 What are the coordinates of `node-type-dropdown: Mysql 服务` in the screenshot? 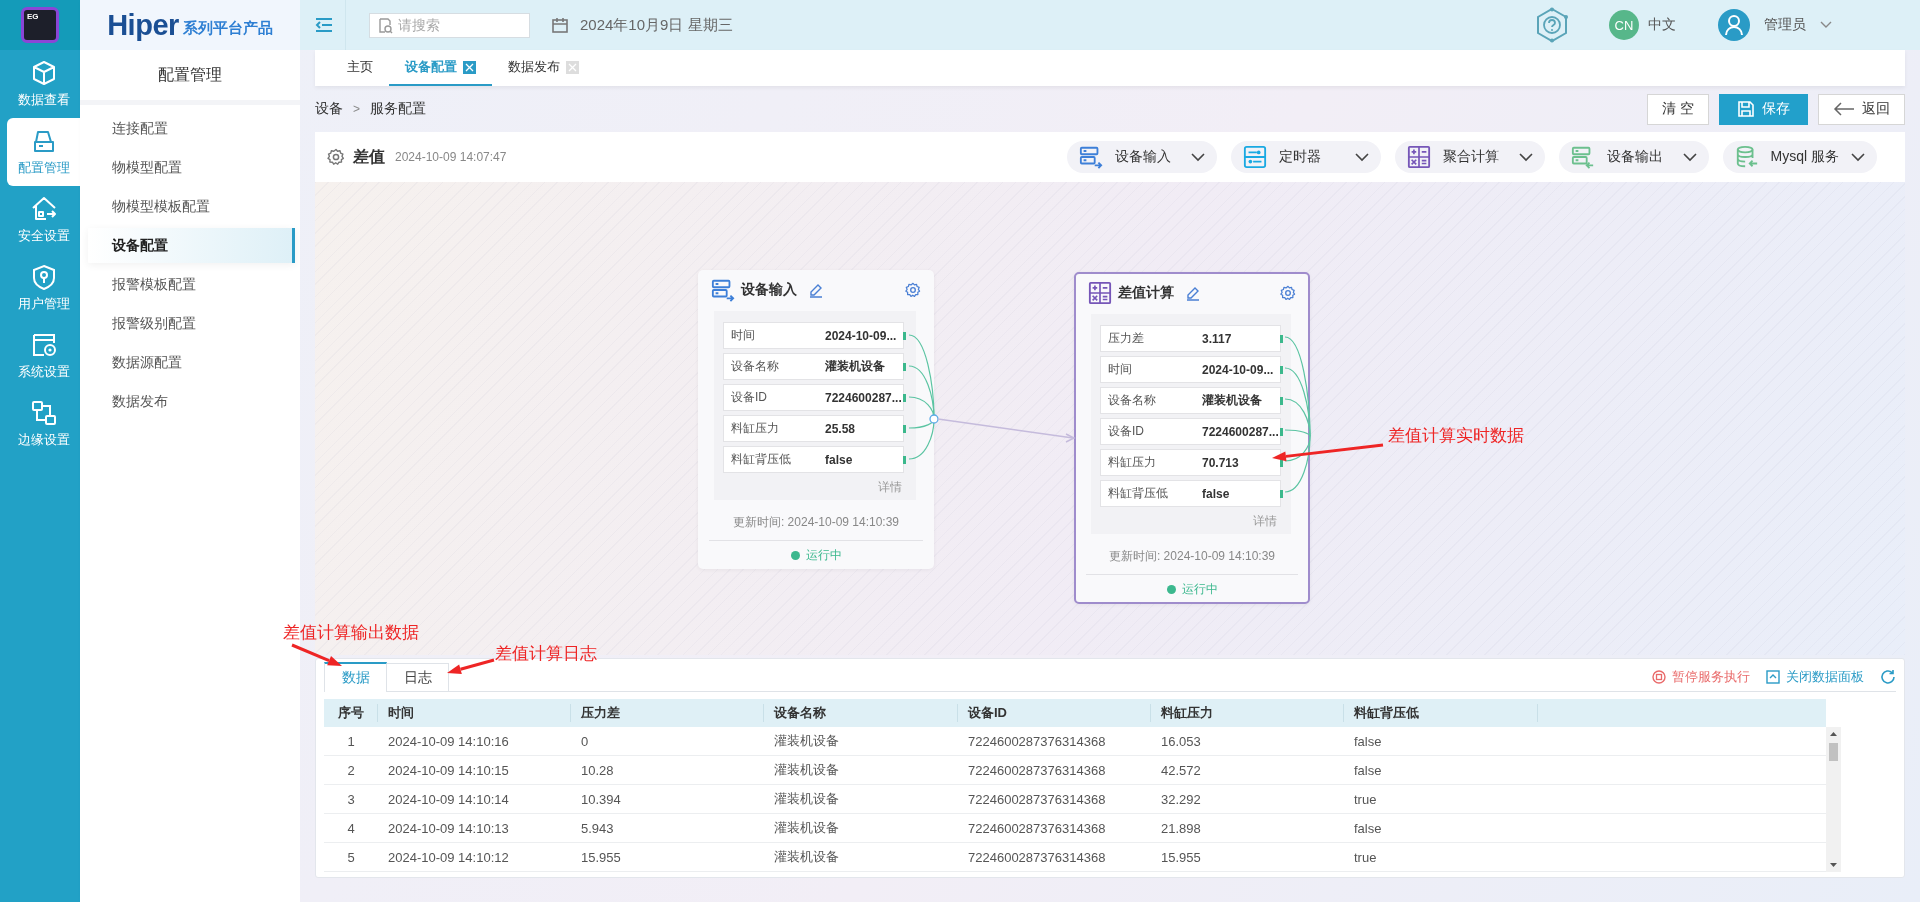 It's located at (1799, 157).